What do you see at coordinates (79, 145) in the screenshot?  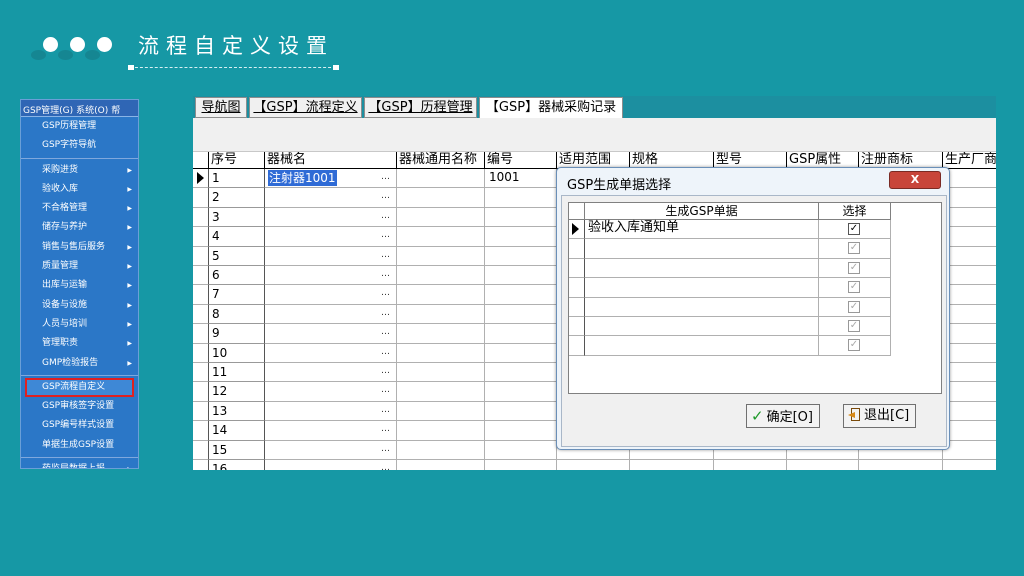 I see `sidebar-item-top: GSP字符导航` at bounding box center [79, 145].